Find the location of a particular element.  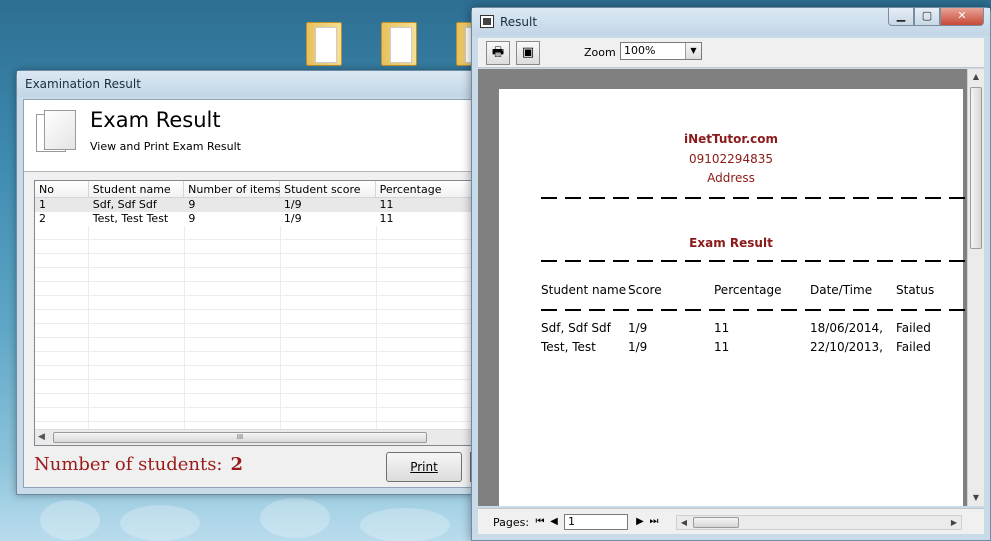

scroll-thumb: III is located at coordinates (240, 437).